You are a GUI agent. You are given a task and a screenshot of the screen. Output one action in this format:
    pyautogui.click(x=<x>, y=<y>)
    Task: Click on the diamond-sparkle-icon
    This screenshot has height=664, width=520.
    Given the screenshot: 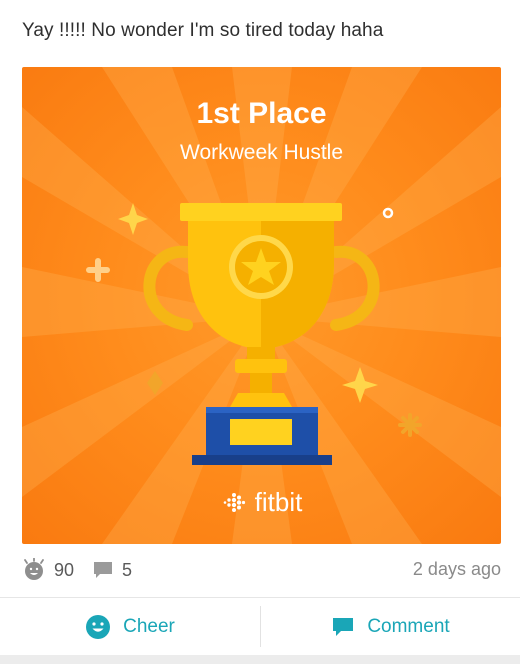 What is the action you would take?
    pyautogui.click(x=155, y=383)
    